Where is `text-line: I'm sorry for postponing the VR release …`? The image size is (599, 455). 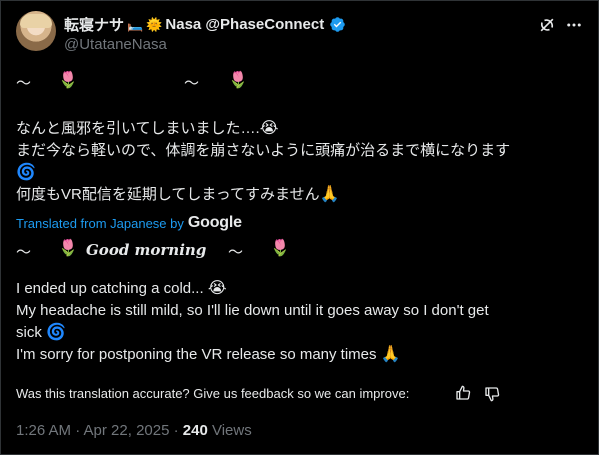 text-line: I'm sorry for postponing the VR release … is located at coordinates (196, 354).